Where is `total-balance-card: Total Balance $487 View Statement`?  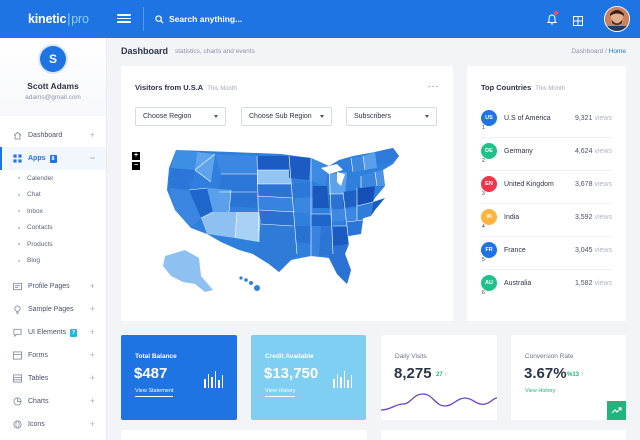 total-balance-card: Total Balance $487 View Statement is located at coordinates (179, 377).